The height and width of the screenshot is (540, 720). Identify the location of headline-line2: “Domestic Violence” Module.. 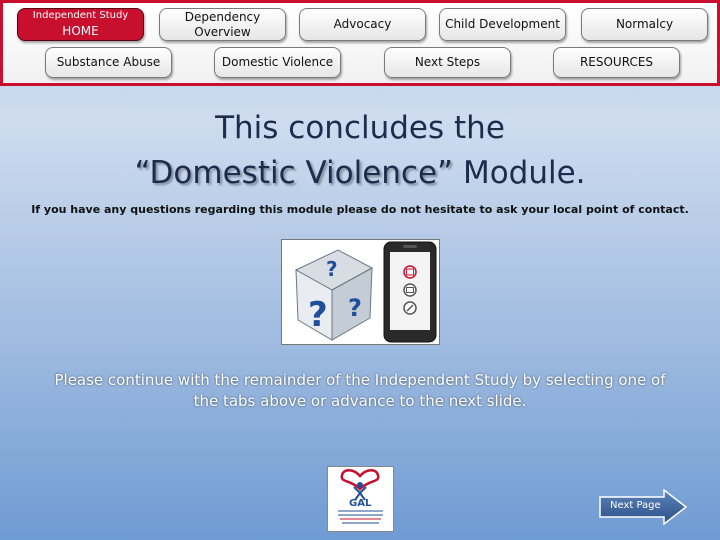
(360, 173).